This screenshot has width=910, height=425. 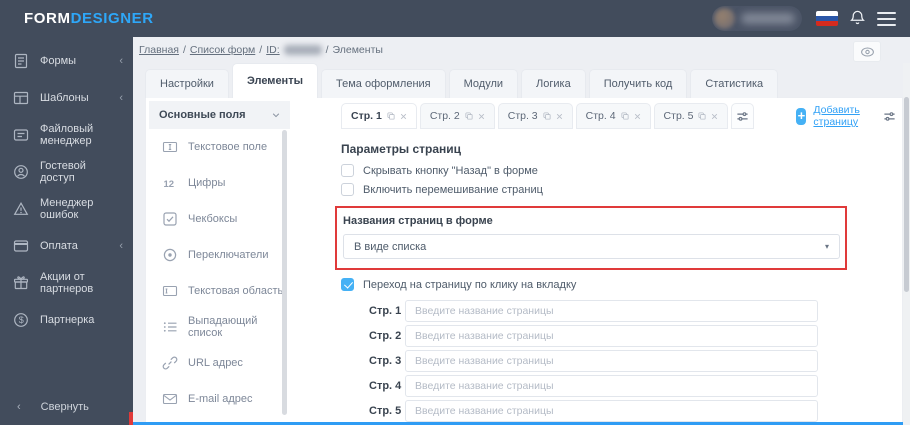 I want to click on logo-form: FORM, so click(x=47, y=18).